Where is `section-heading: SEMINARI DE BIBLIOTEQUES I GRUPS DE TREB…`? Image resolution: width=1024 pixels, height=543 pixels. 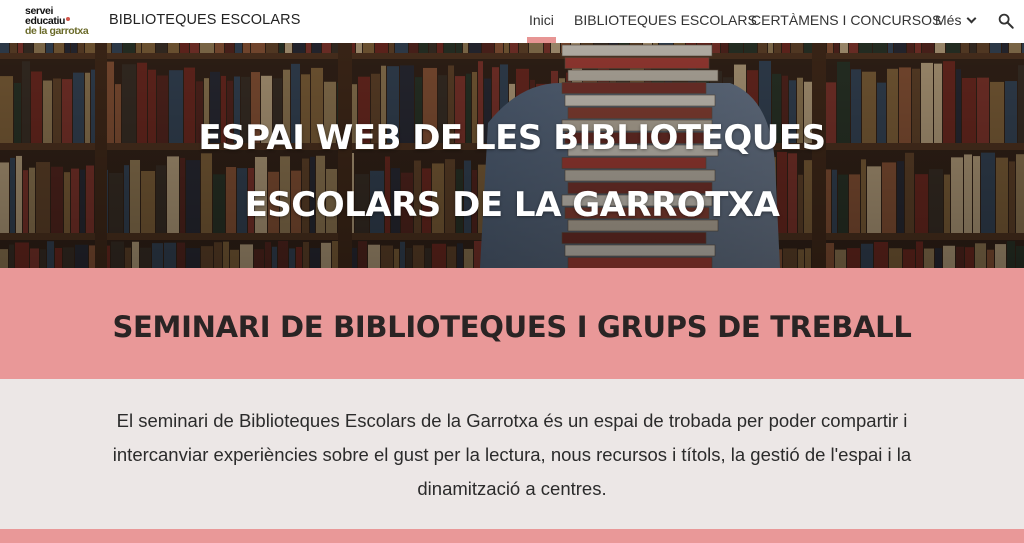 section-heading: SEMINARI DE BIBLIOTEQUES I GRUPS DE TREB… is located at coordinates (512, 327).